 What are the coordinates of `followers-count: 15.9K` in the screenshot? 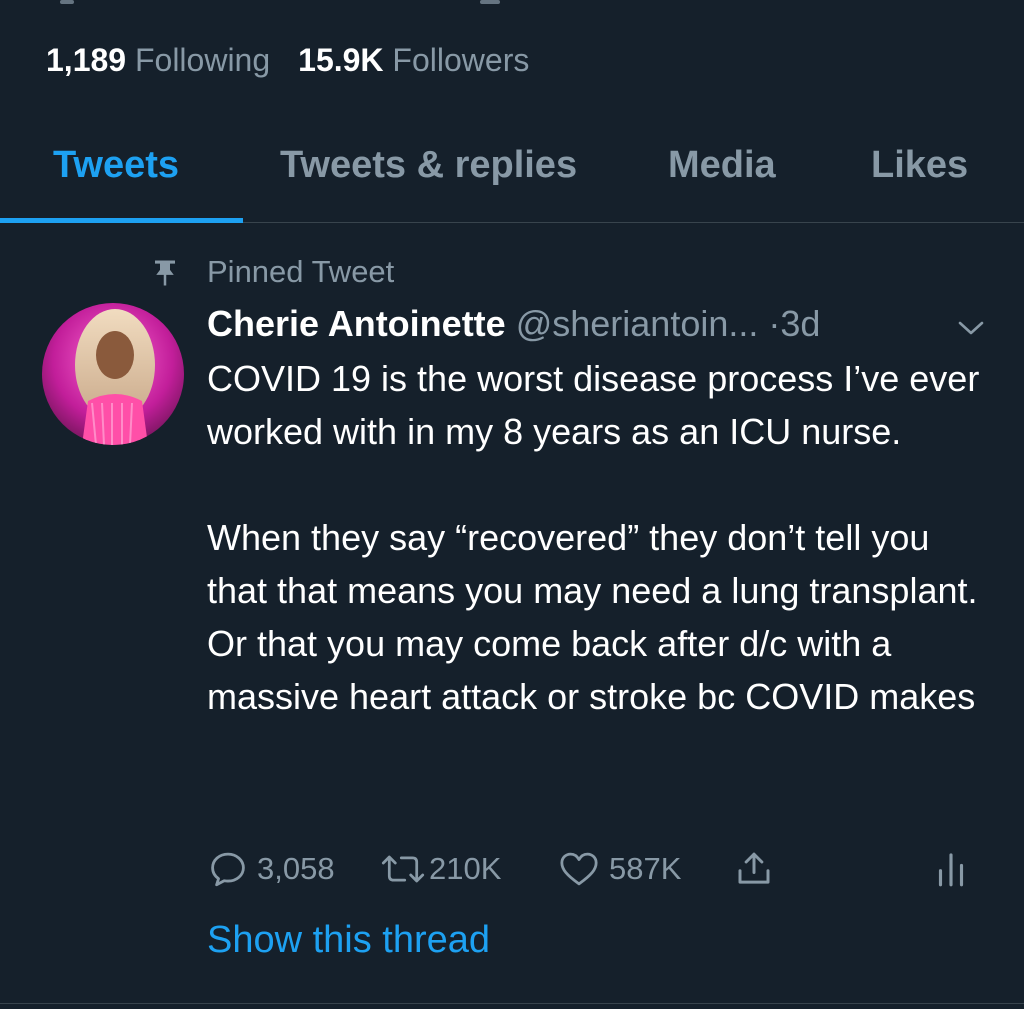 It's located at (341, 60).